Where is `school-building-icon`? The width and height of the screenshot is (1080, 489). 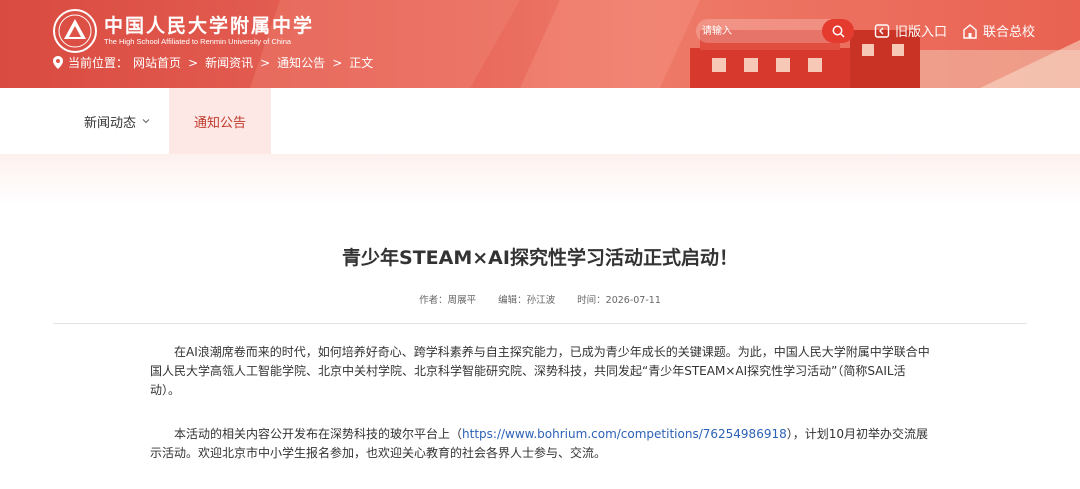
school-building-icon is located at coordinates (970, 31).